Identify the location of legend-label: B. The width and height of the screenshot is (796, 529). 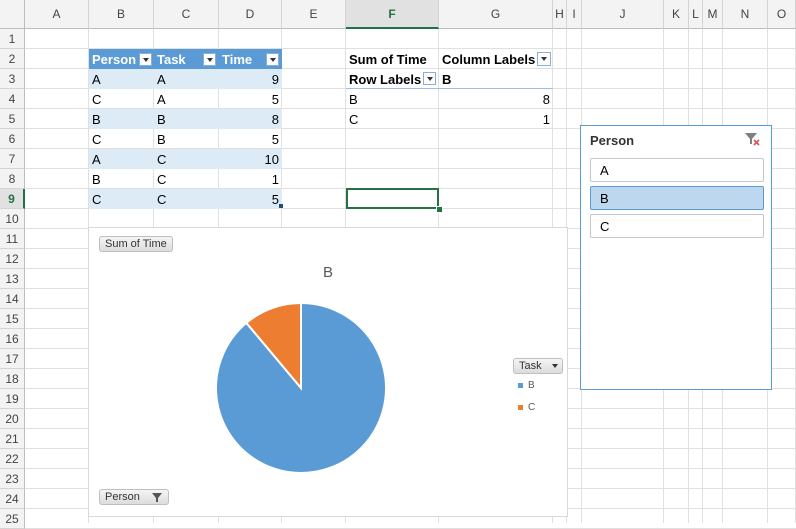
(531, 385).